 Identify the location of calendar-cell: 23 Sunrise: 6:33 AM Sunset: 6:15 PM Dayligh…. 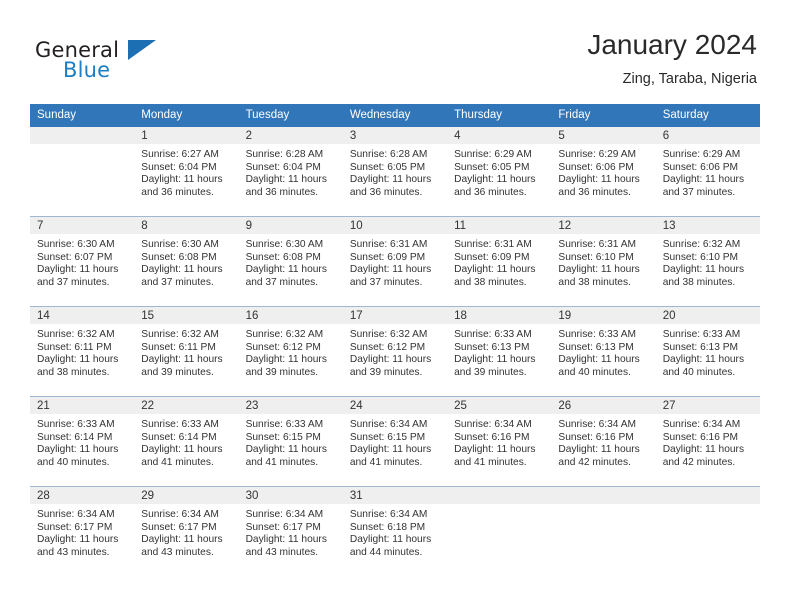
(290, 441).